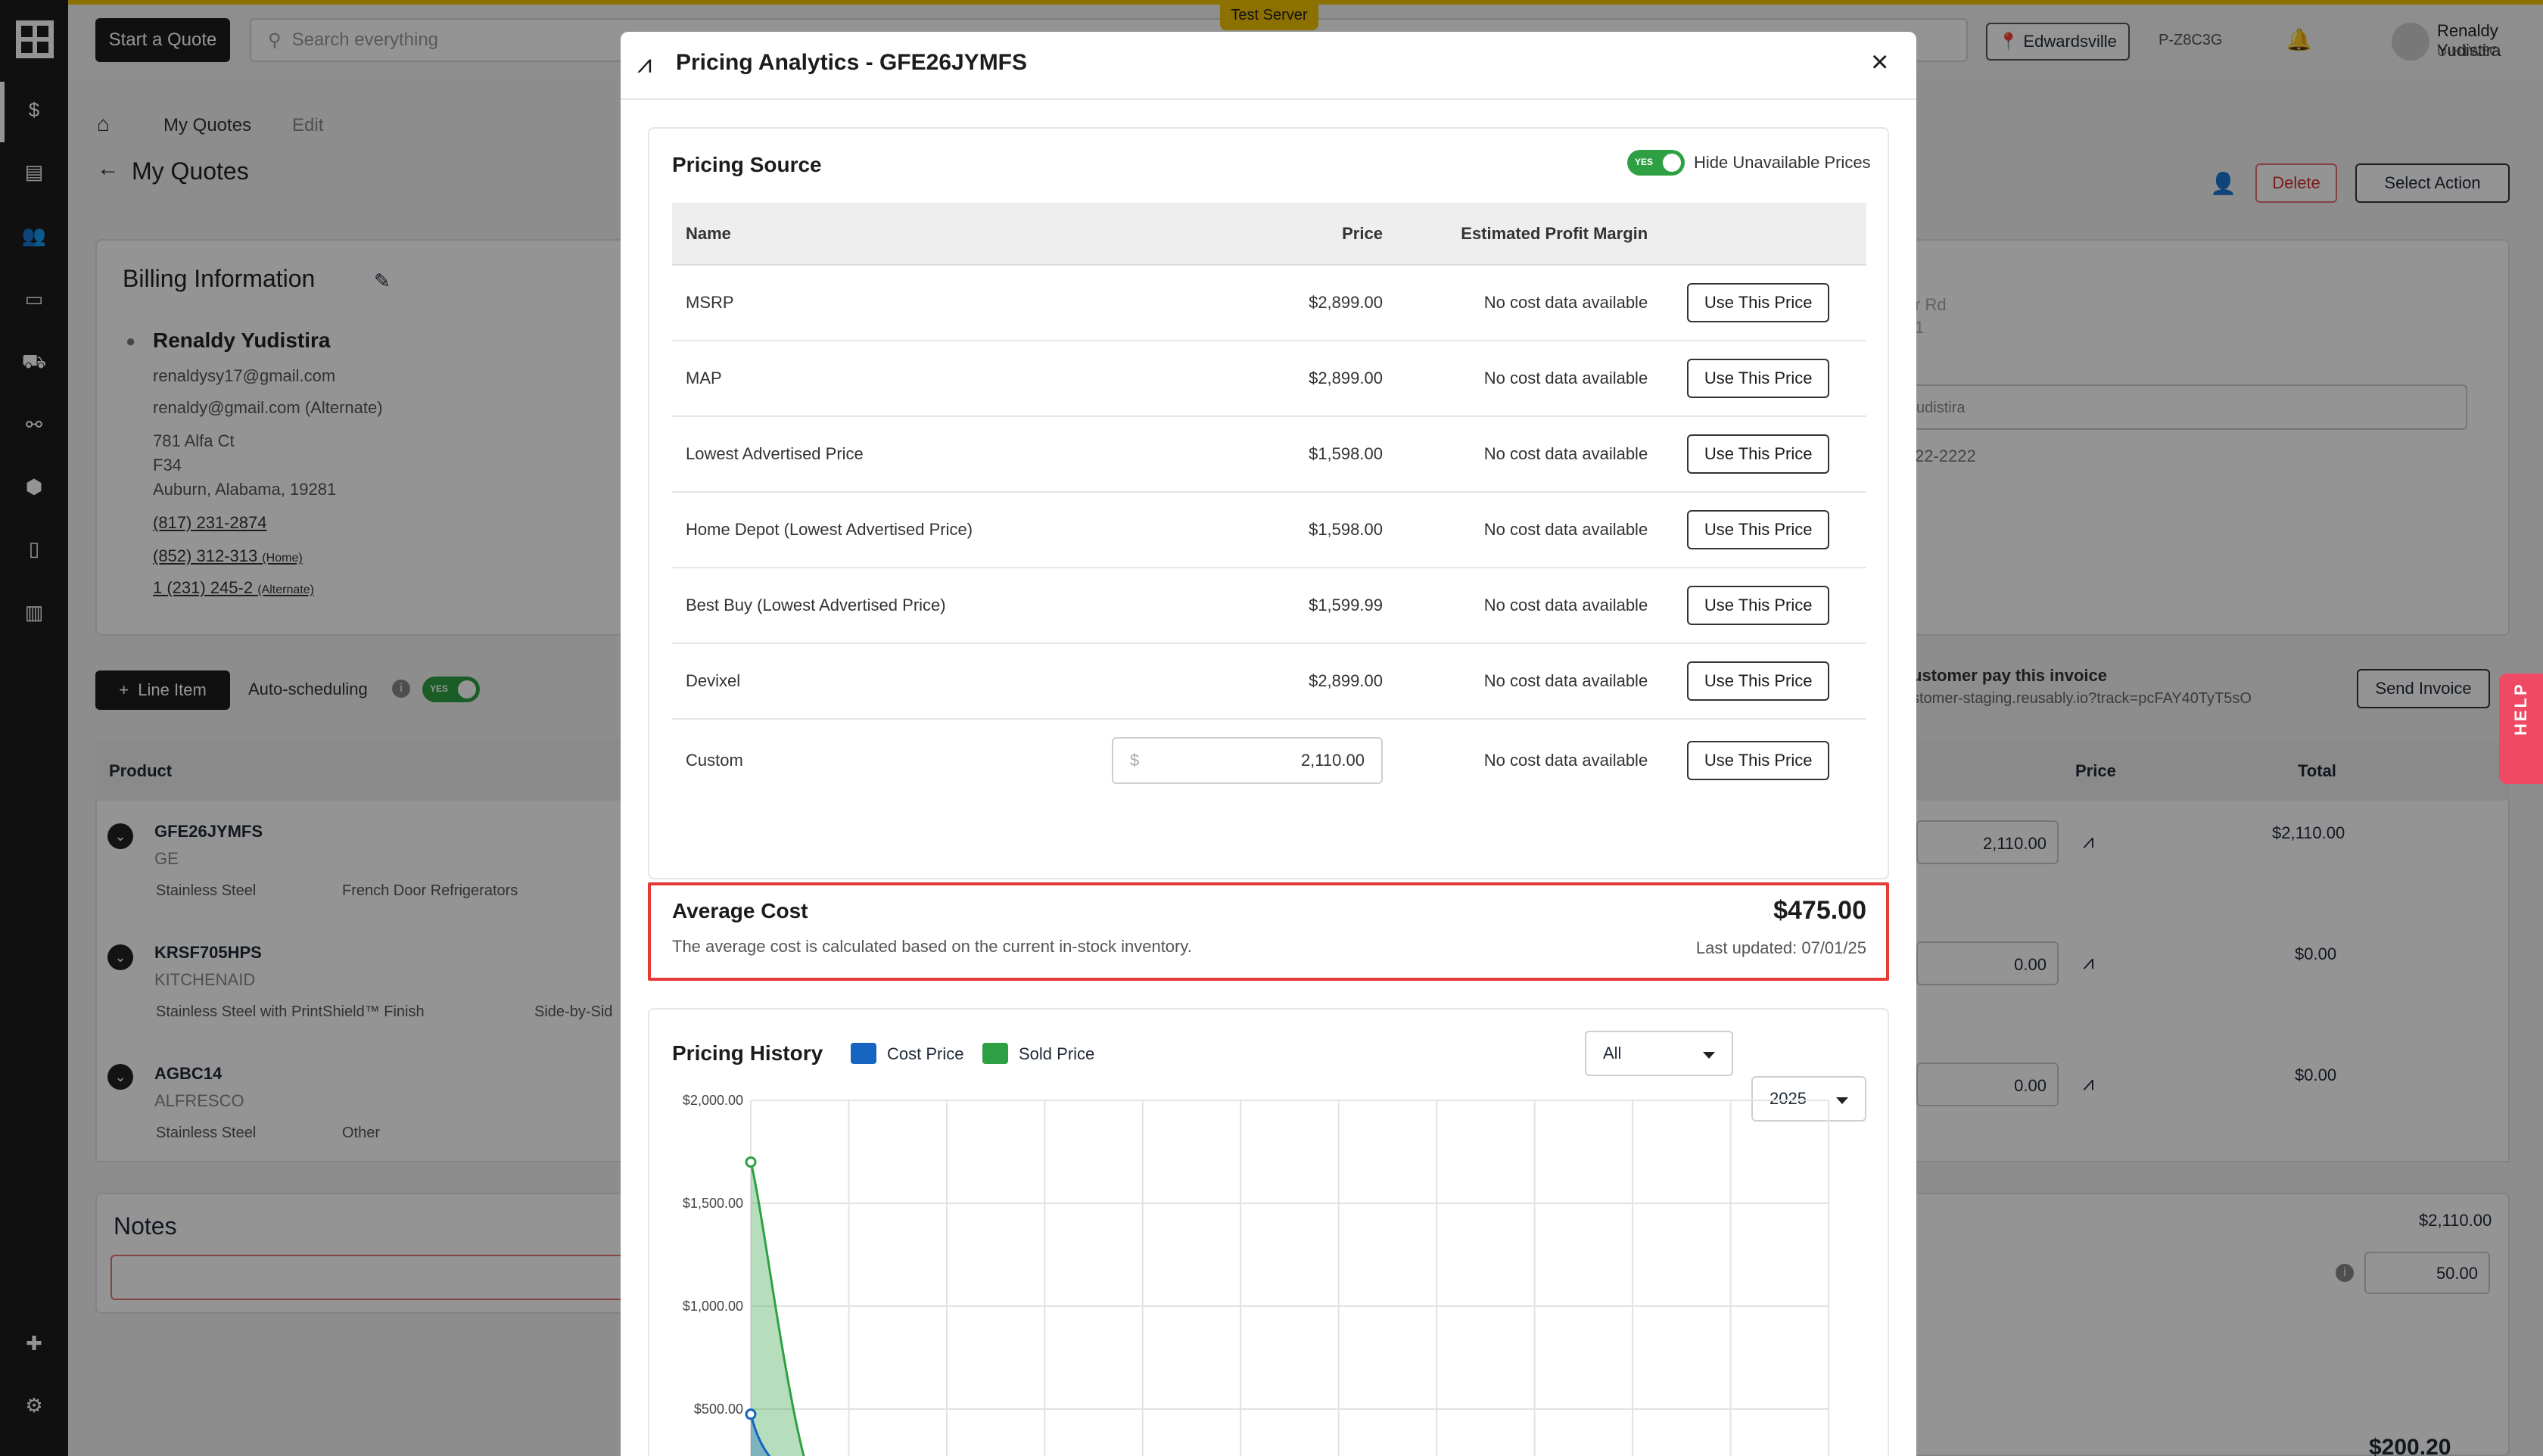  What do you see at coordinates (1268, 66) in the screenshot?
I see `modal-header: ⩘ Pricing Analytics - GFE26JYMFS ×` at bounding box center [1268, 66].